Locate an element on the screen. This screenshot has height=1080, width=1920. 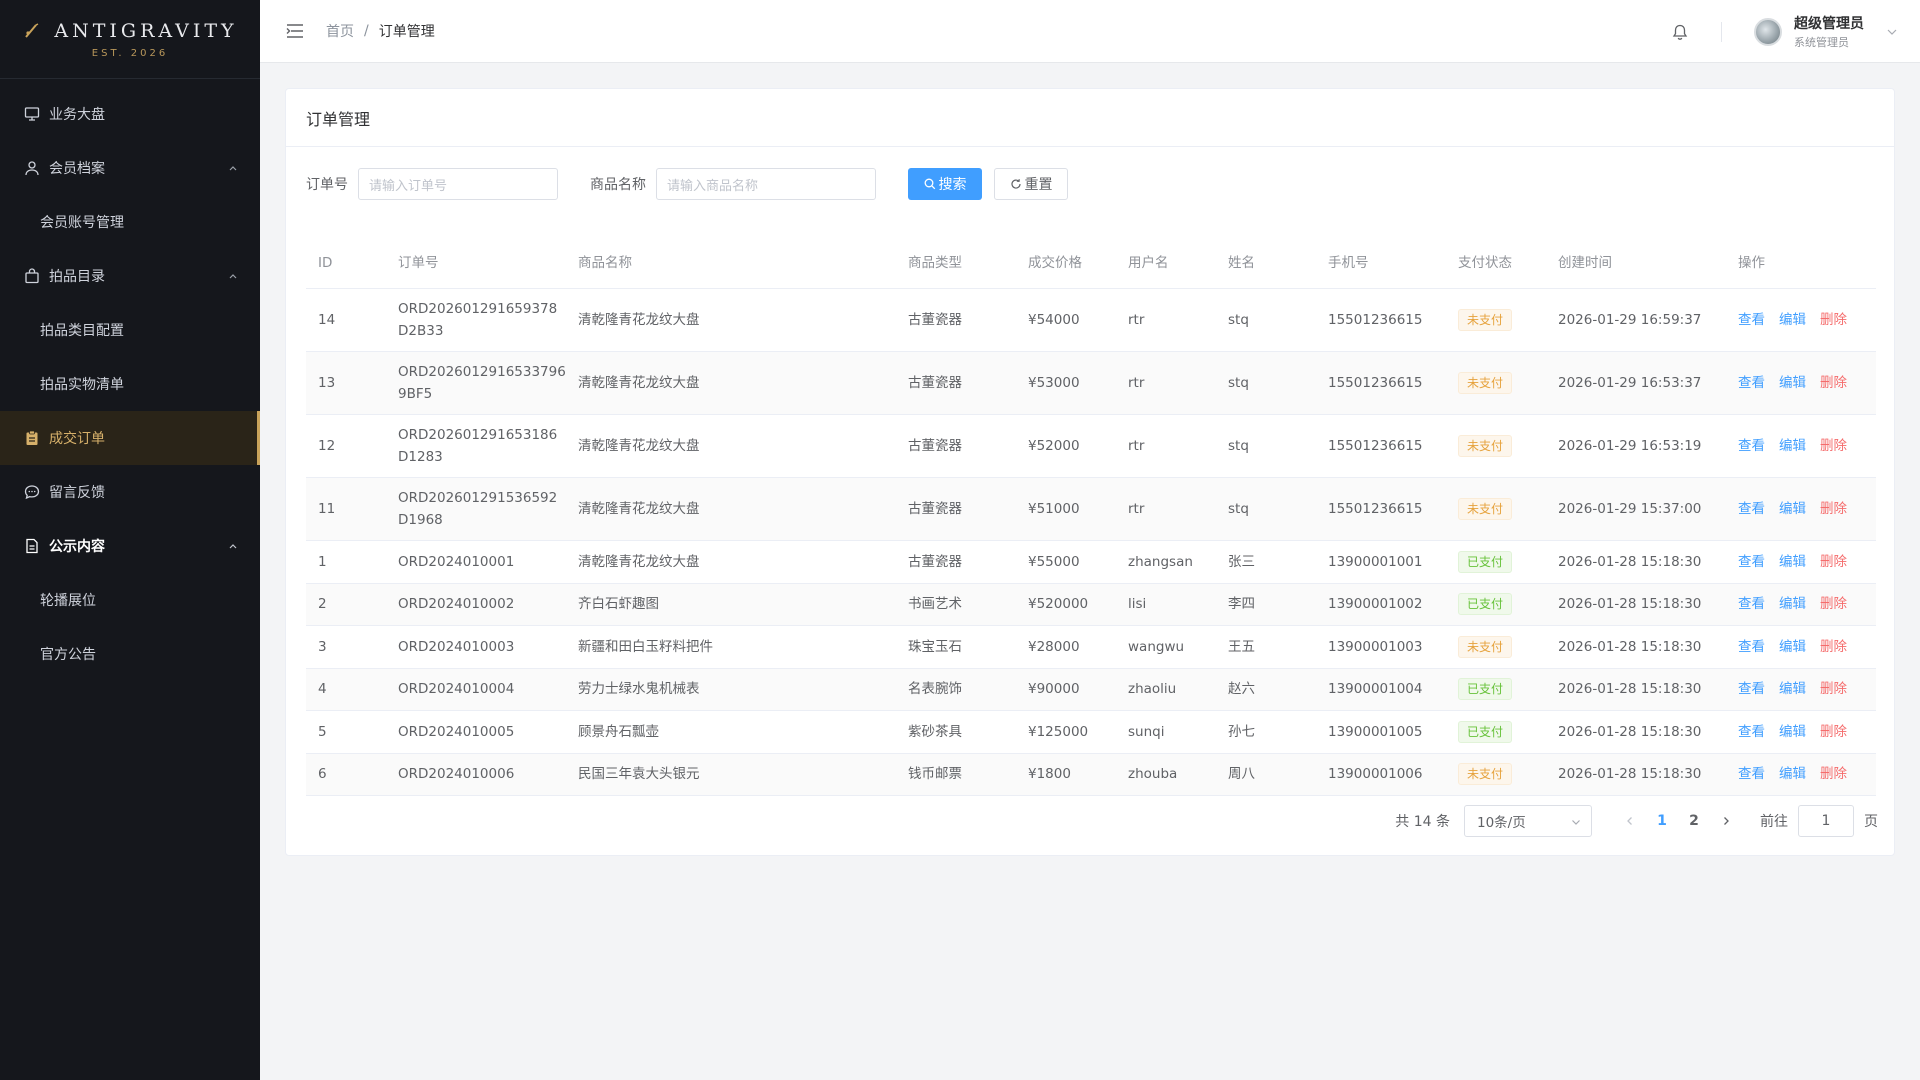
sidebar-item-label: 成交订单 is located at coordinates (77, 439).